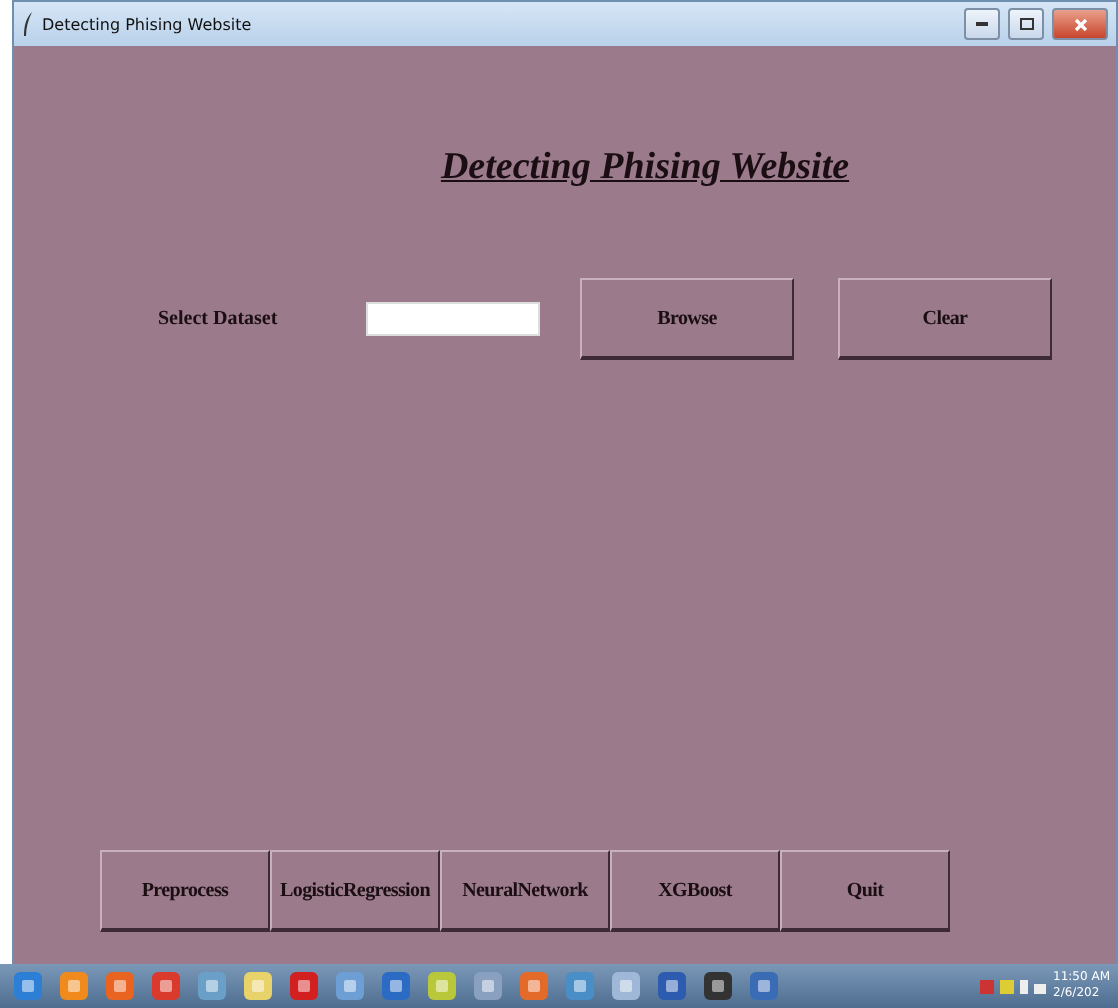 The height and width of the screenshot is (1008, 1118). Describe the element at coordinates (945, 319) in the screenshot. I see `clear-button: Clear` at that location.